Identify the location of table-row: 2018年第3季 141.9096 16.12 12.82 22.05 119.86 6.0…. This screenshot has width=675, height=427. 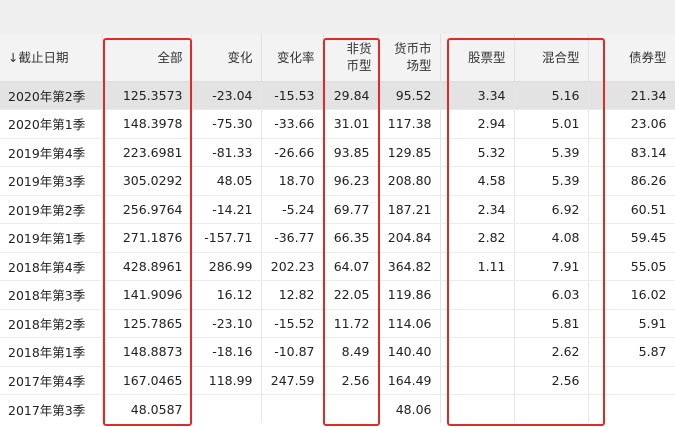
(337, 295).